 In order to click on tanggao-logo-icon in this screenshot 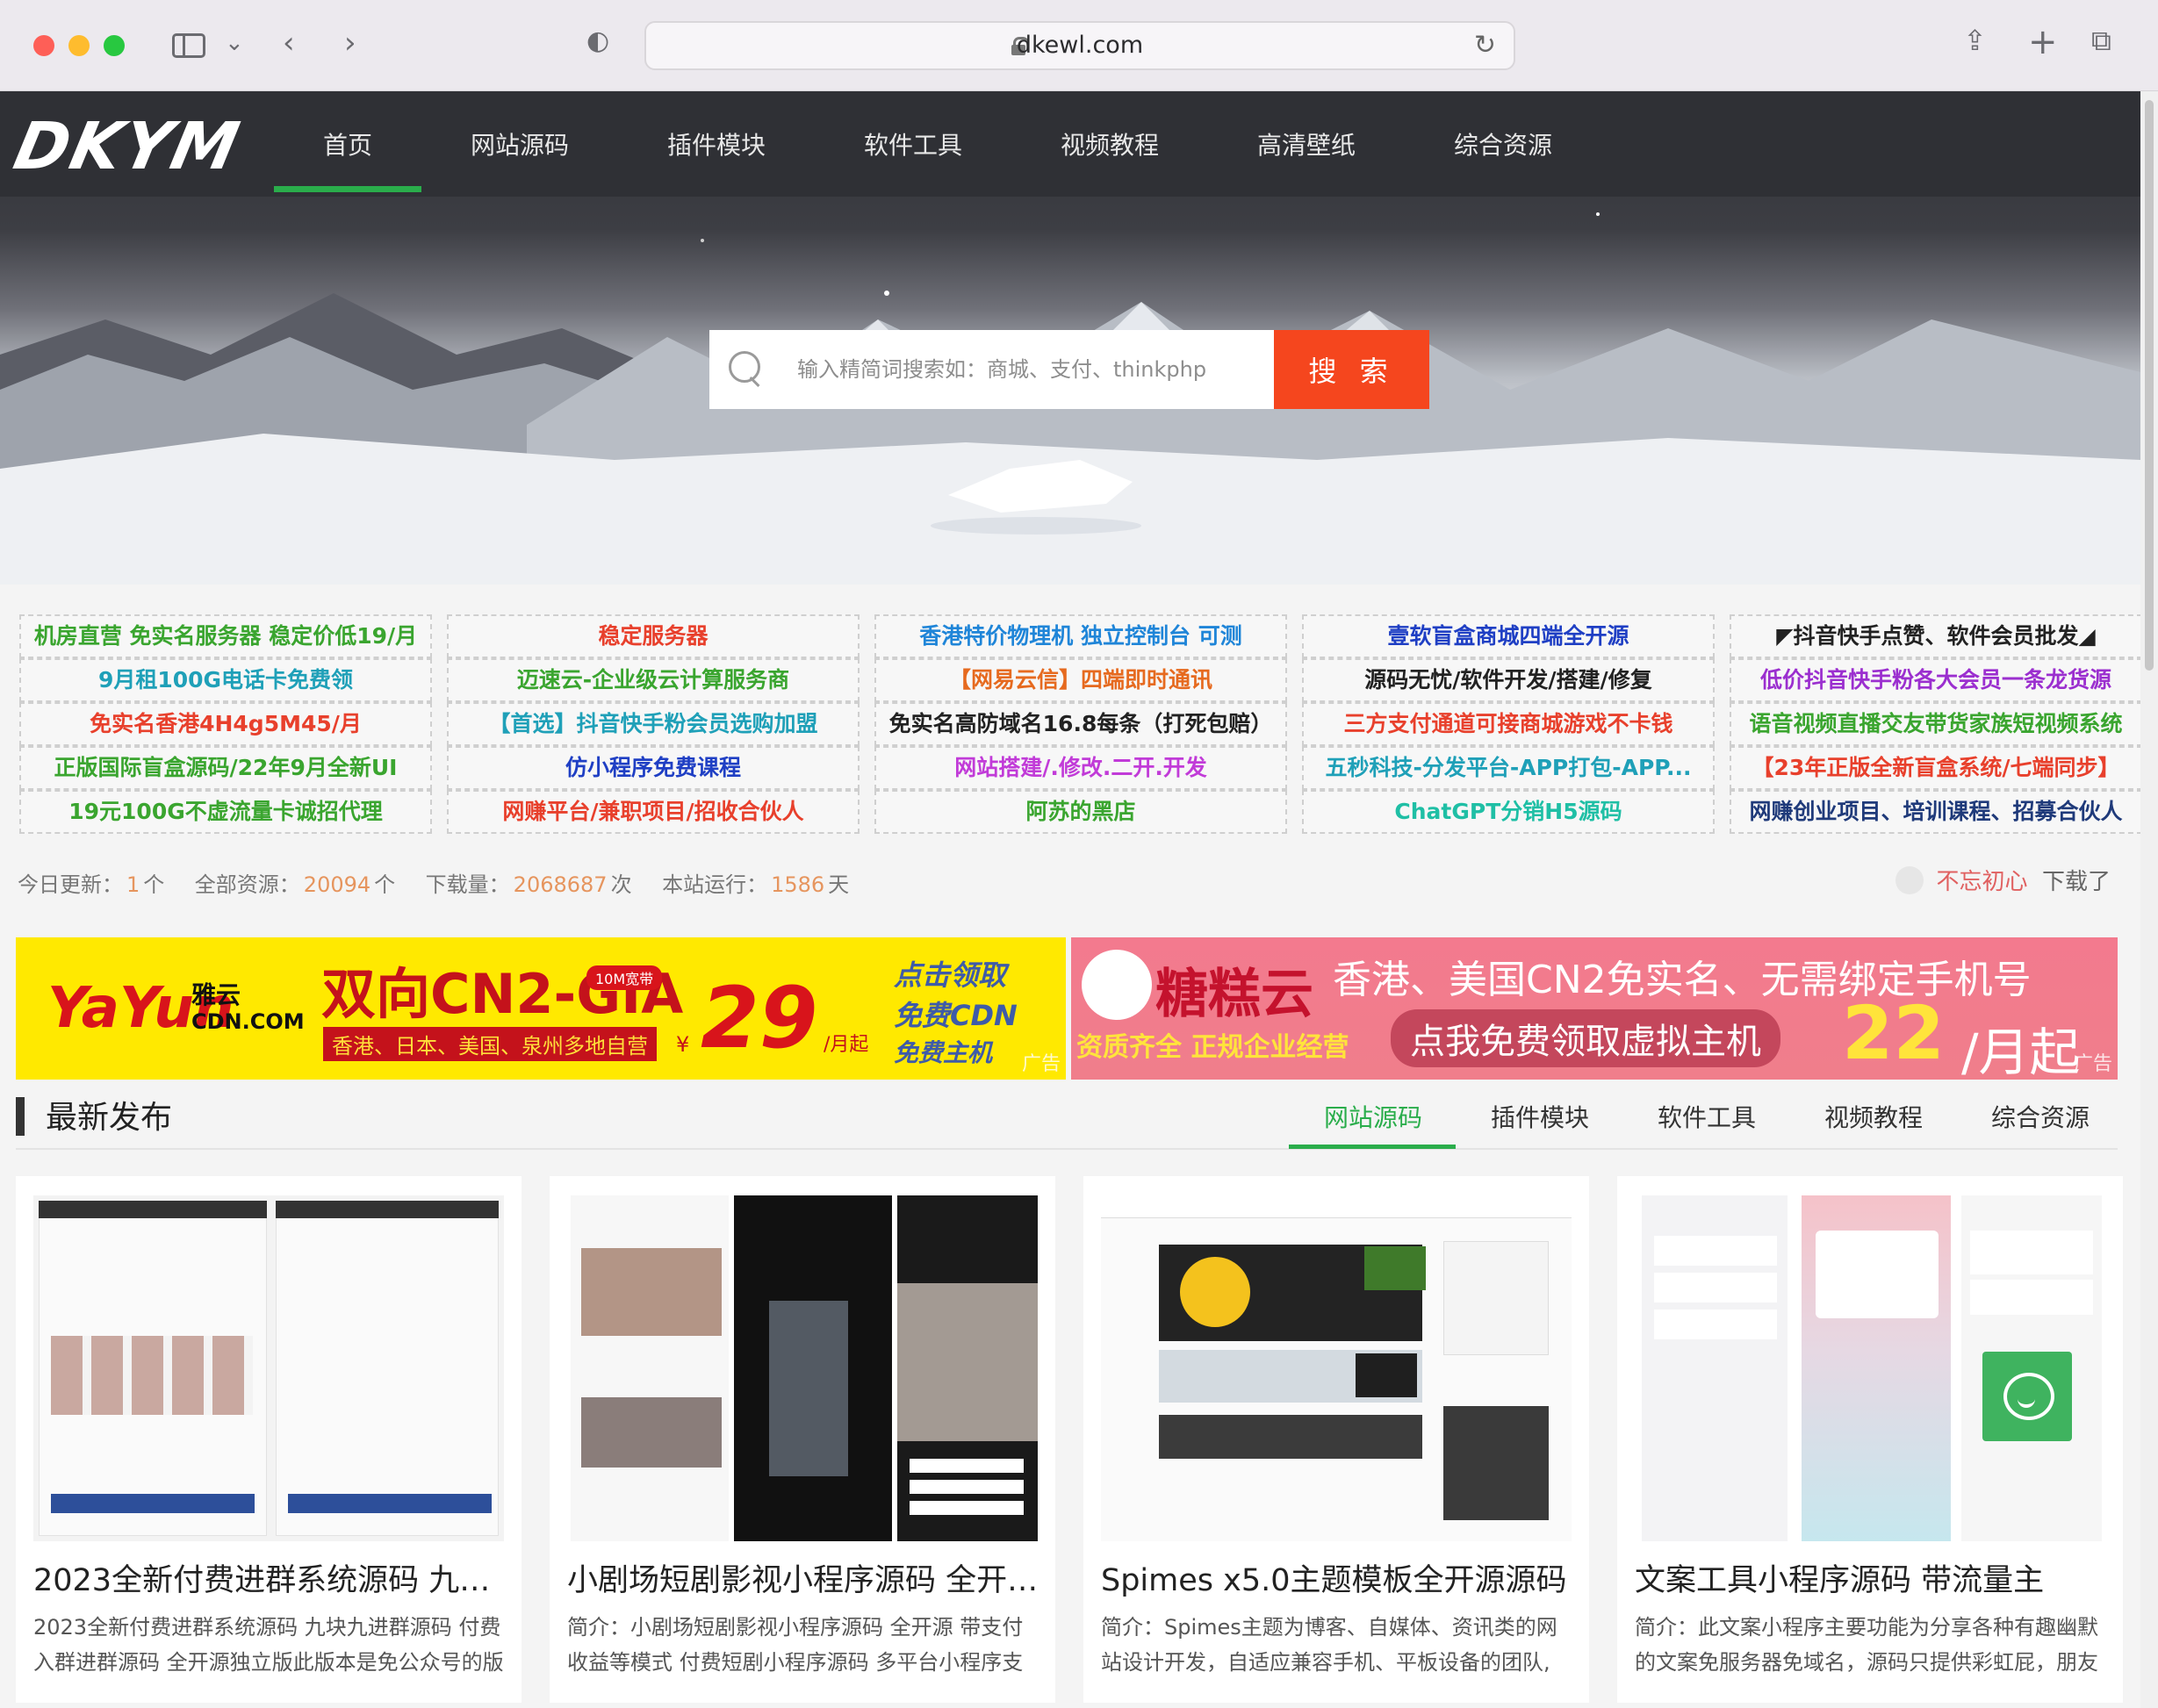, I will do `click(1117, 985)`.